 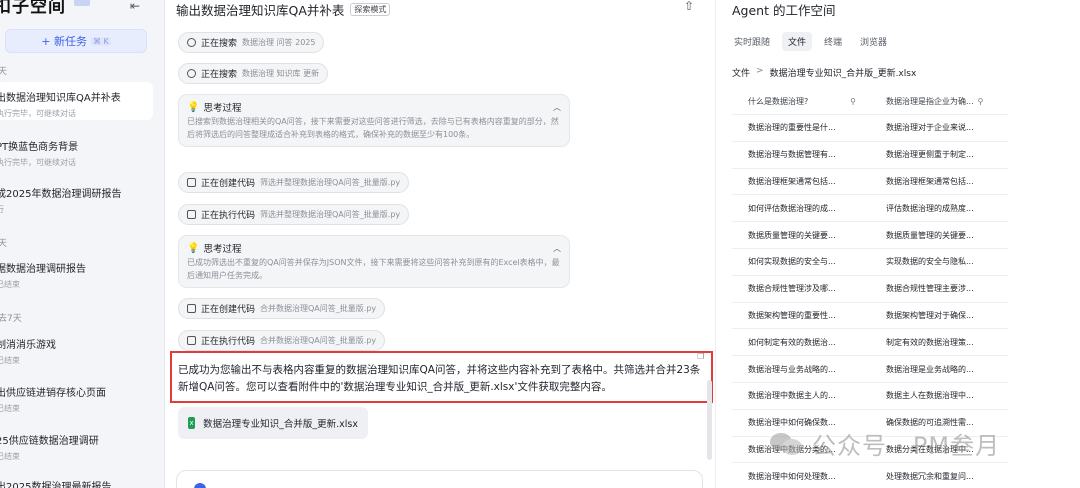 What do you see at coordinates (76, 275) in the screenshot?
I see `sidebar-task-item: 据数据治理调研报告 已结束` at bounding box center [76, 275].